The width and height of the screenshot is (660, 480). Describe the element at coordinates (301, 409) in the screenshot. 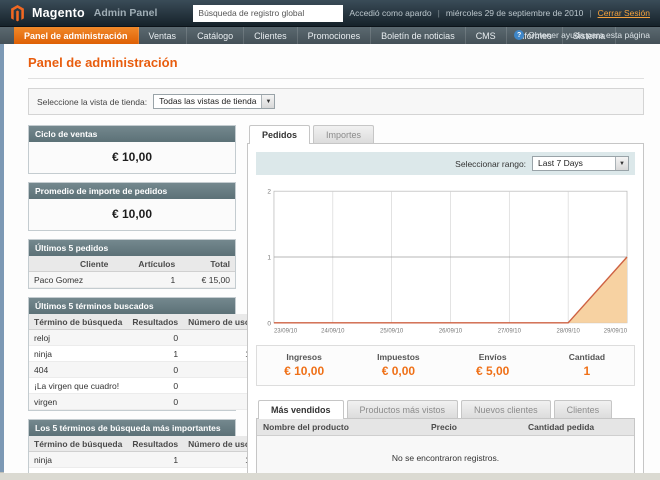

I see `grid-tab: Más vendidos` at that location.